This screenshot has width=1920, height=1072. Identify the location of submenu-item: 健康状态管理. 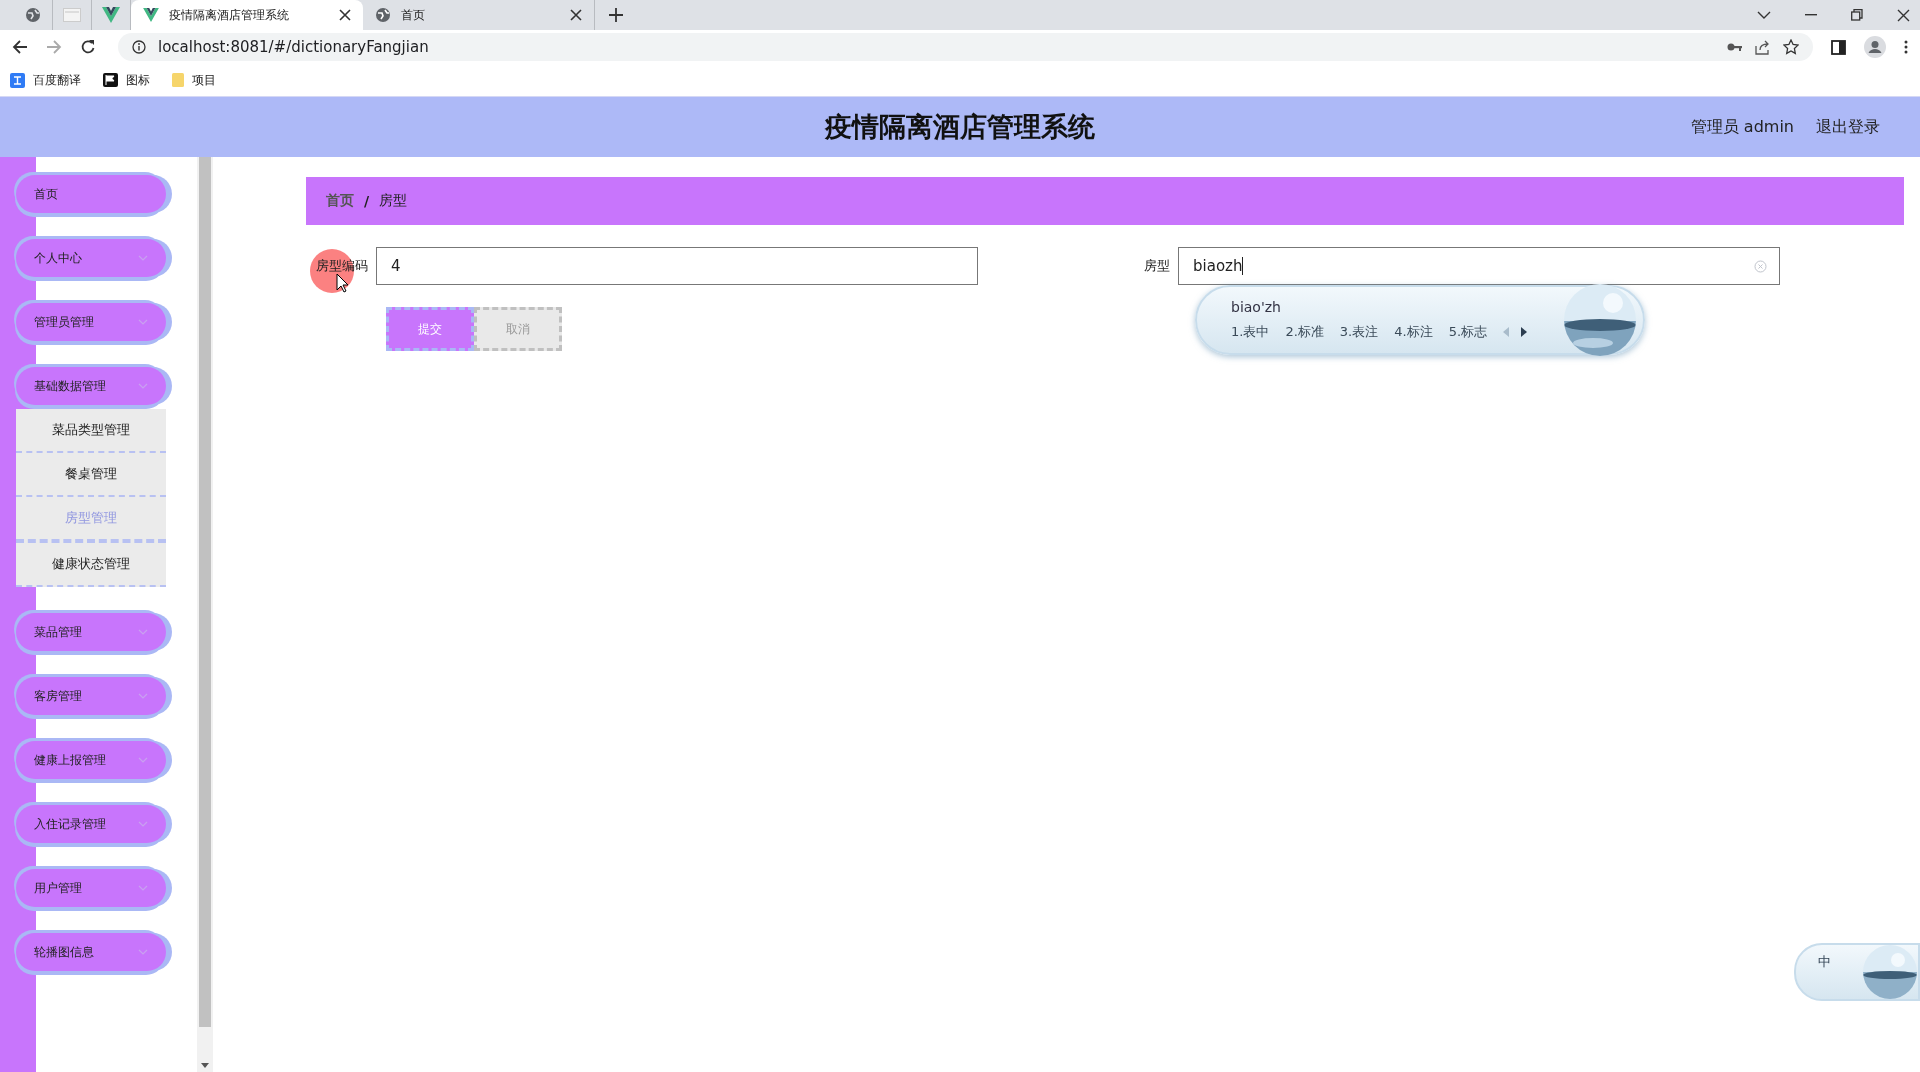
(91, 565).